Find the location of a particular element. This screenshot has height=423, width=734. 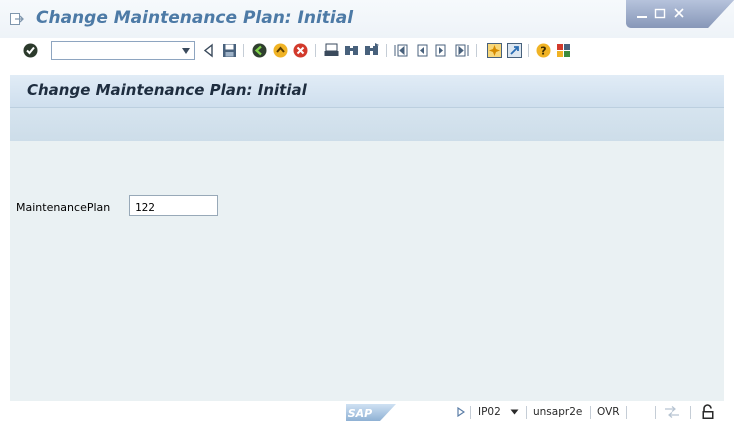

svg-text: SAP is located at coordinates (360, 413).